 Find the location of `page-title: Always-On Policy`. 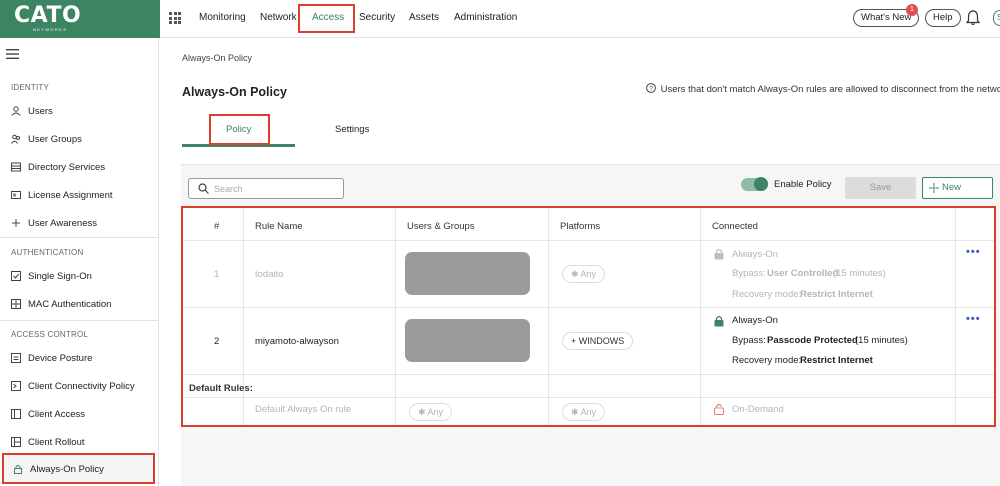

page-title: Always-On Policy is located at coordinates (234, 92).